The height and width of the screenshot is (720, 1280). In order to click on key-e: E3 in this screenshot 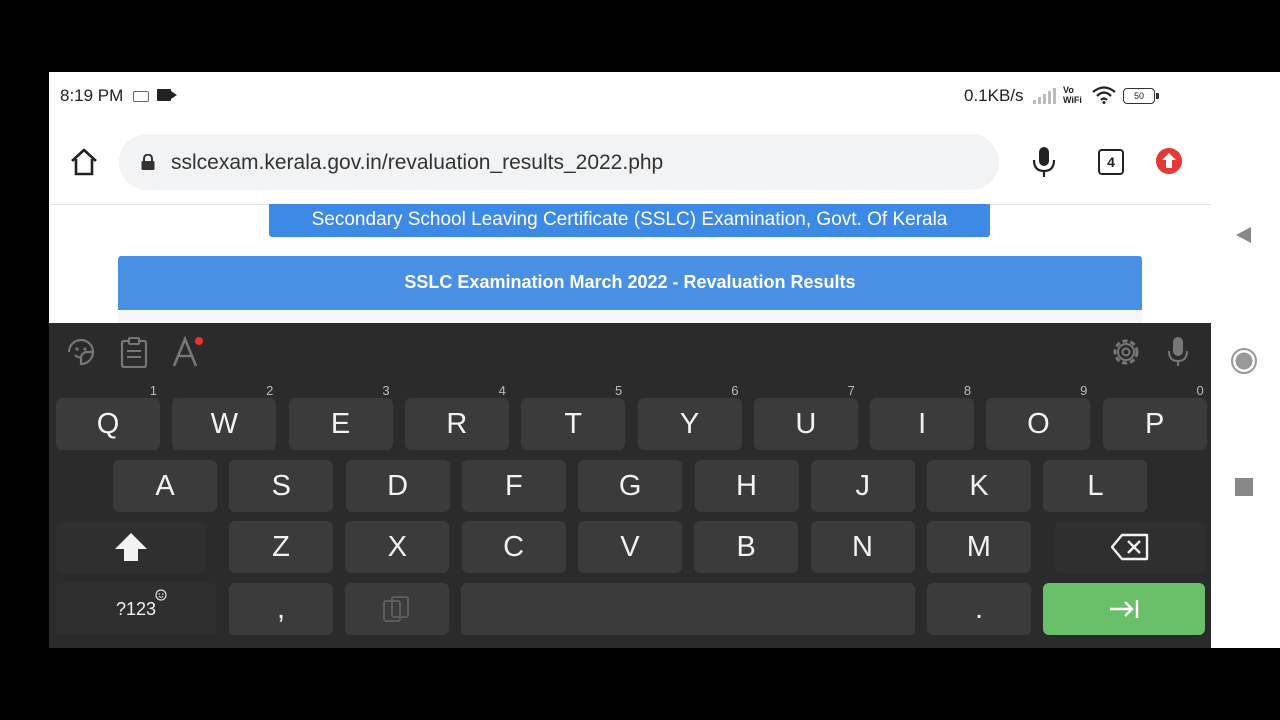, I will do `click(340, 417)`.